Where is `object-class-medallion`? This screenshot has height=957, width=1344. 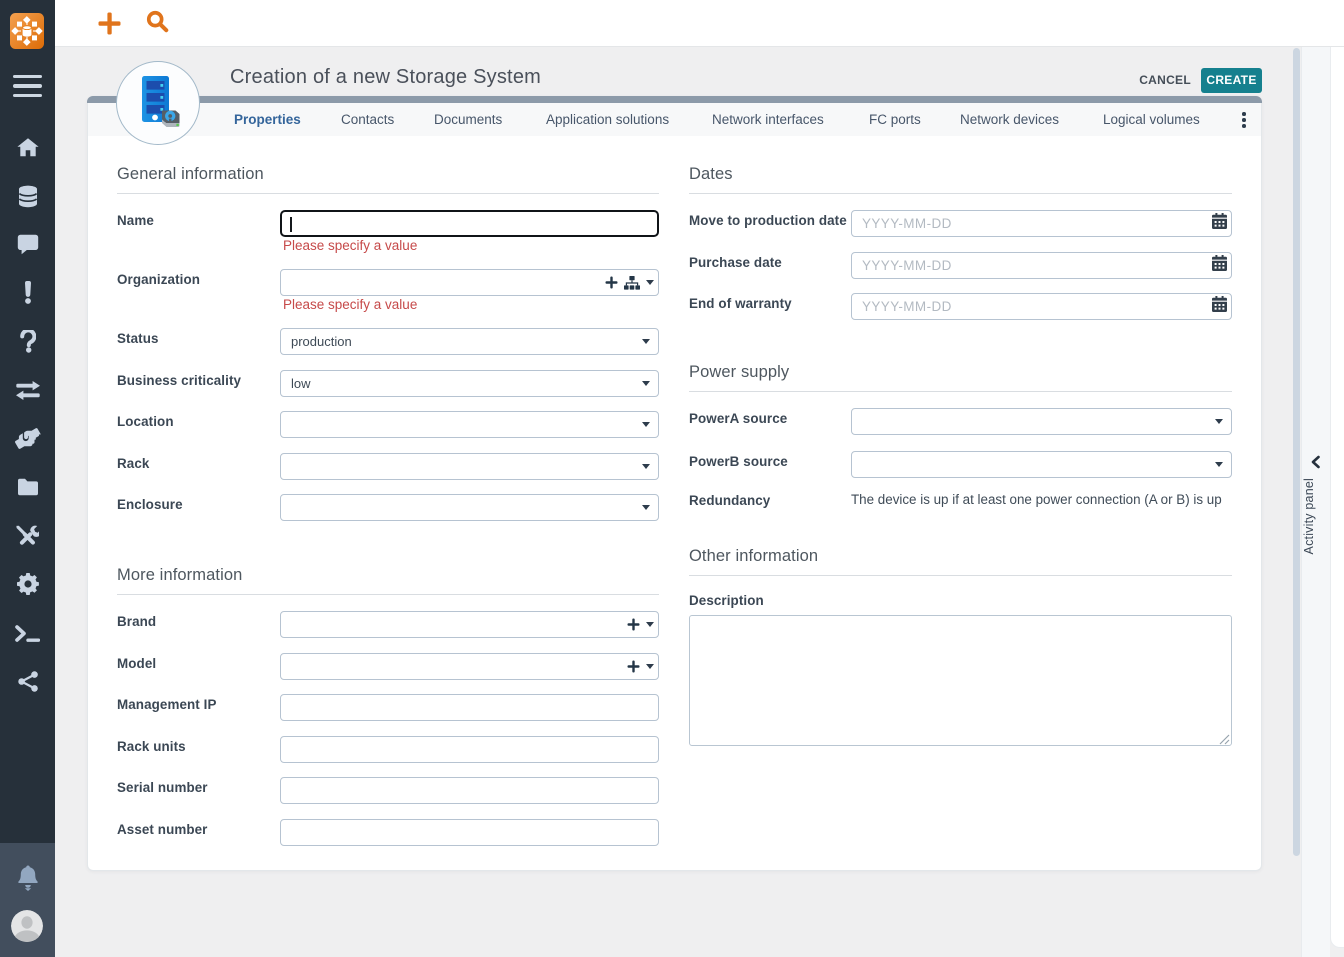 object-class-medallion is located at coordinates (158, 103).